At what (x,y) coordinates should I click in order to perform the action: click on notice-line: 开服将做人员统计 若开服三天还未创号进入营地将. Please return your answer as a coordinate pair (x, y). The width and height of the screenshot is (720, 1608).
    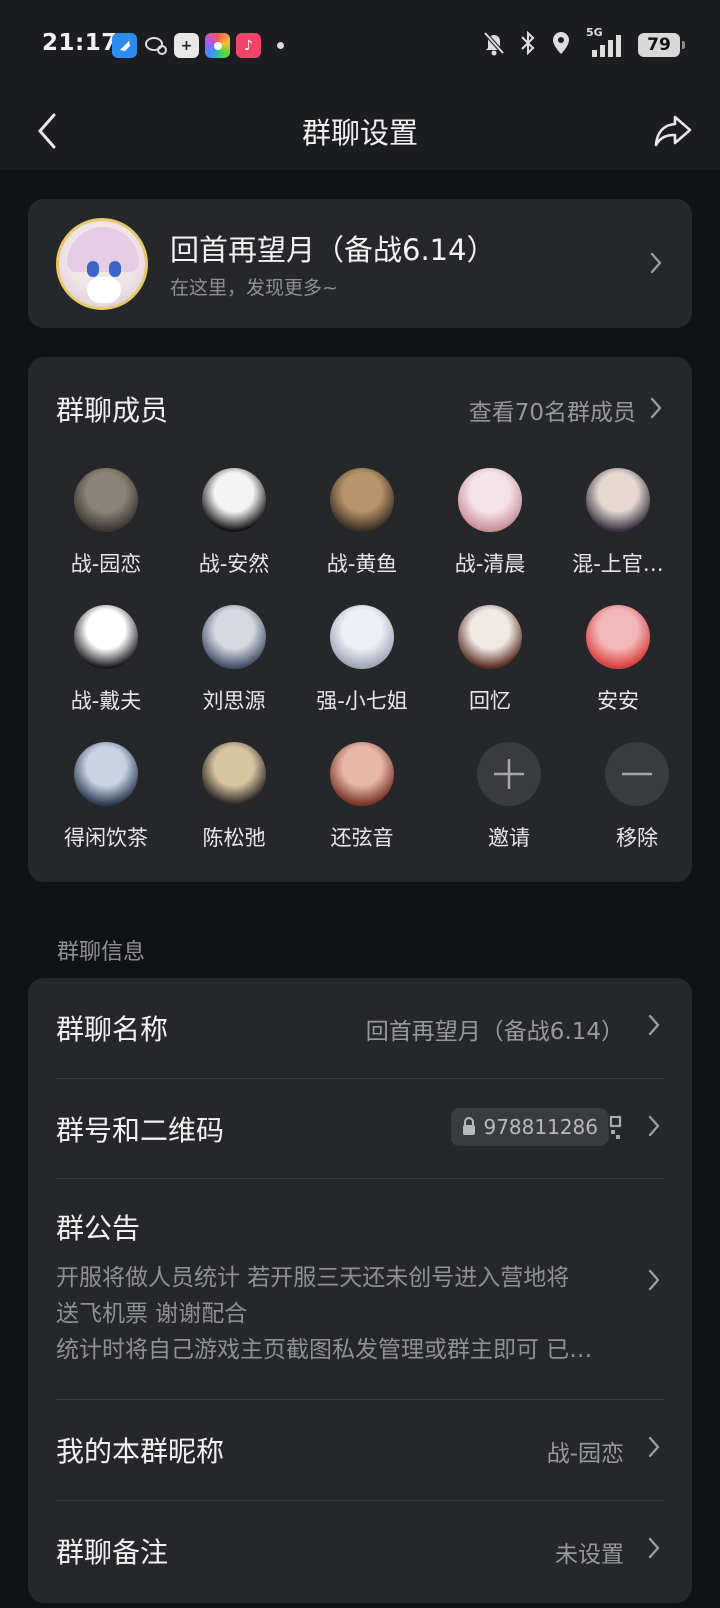
    Looking at the image, I should click on (313, 1278).